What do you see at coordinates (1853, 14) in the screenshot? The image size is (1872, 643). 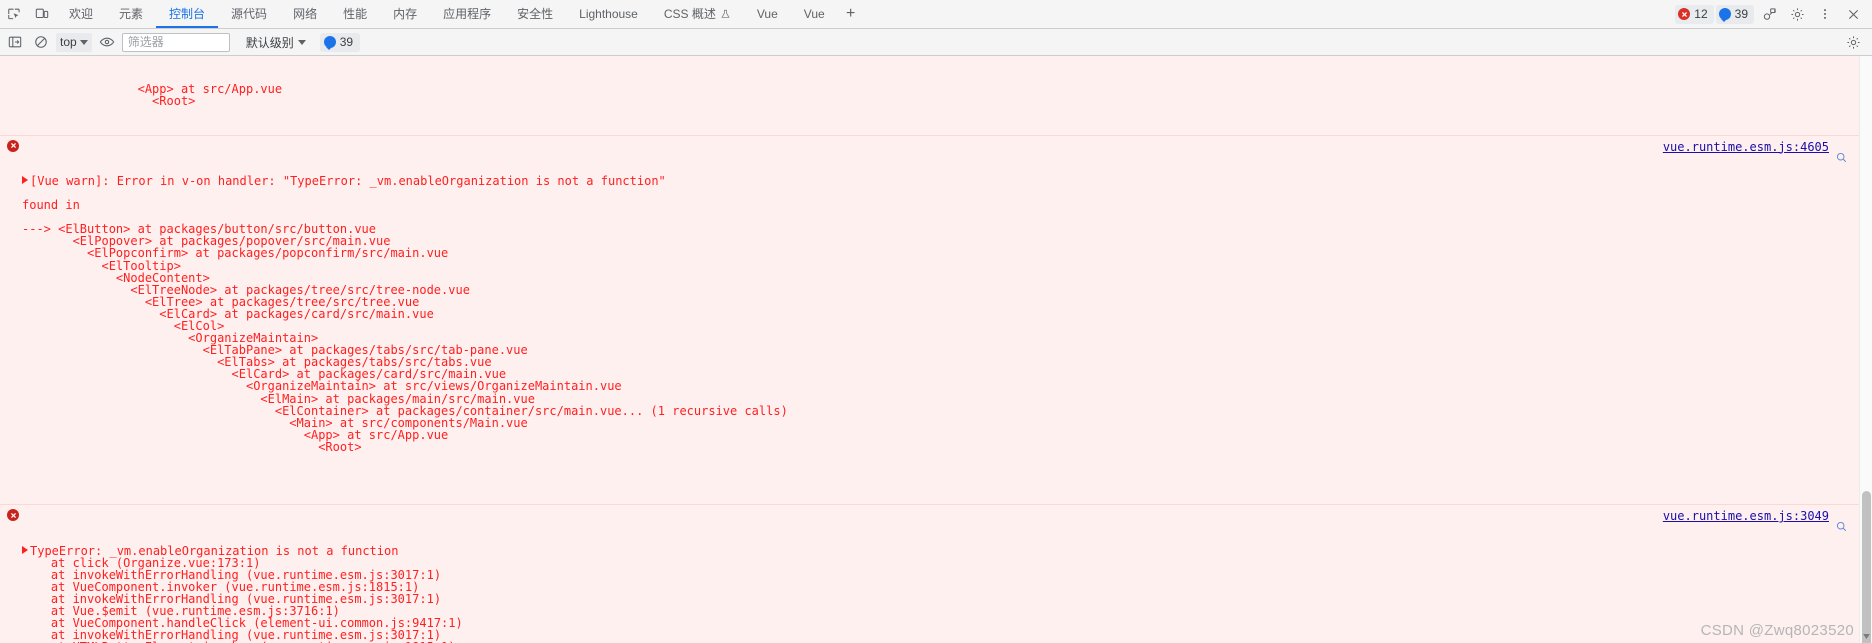 I see `close-icon` at bounding box center [1853, 14].